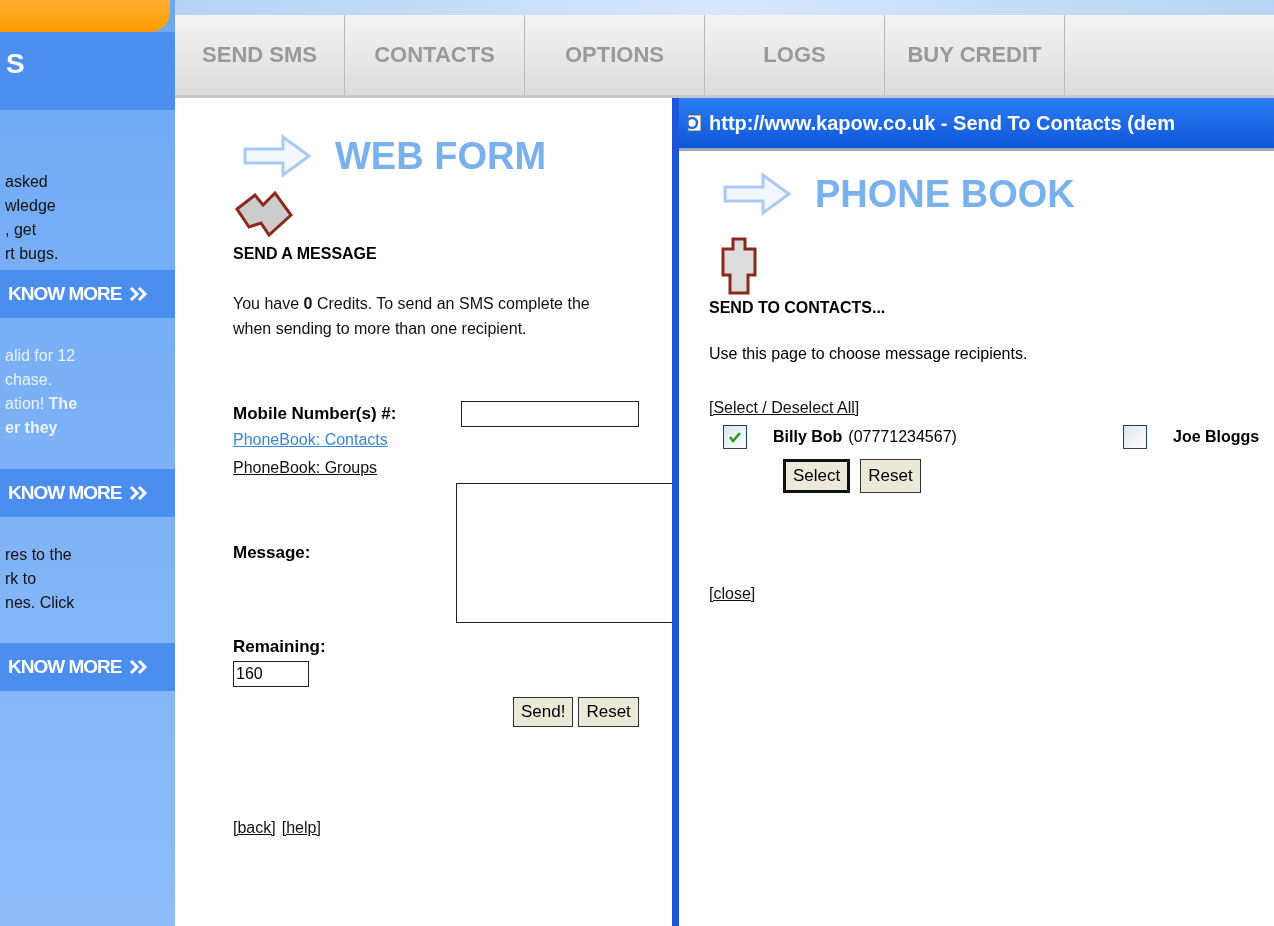 This screenshot has height=926, width=1274. I want to click on form-button: Send!, so click(543, 712).